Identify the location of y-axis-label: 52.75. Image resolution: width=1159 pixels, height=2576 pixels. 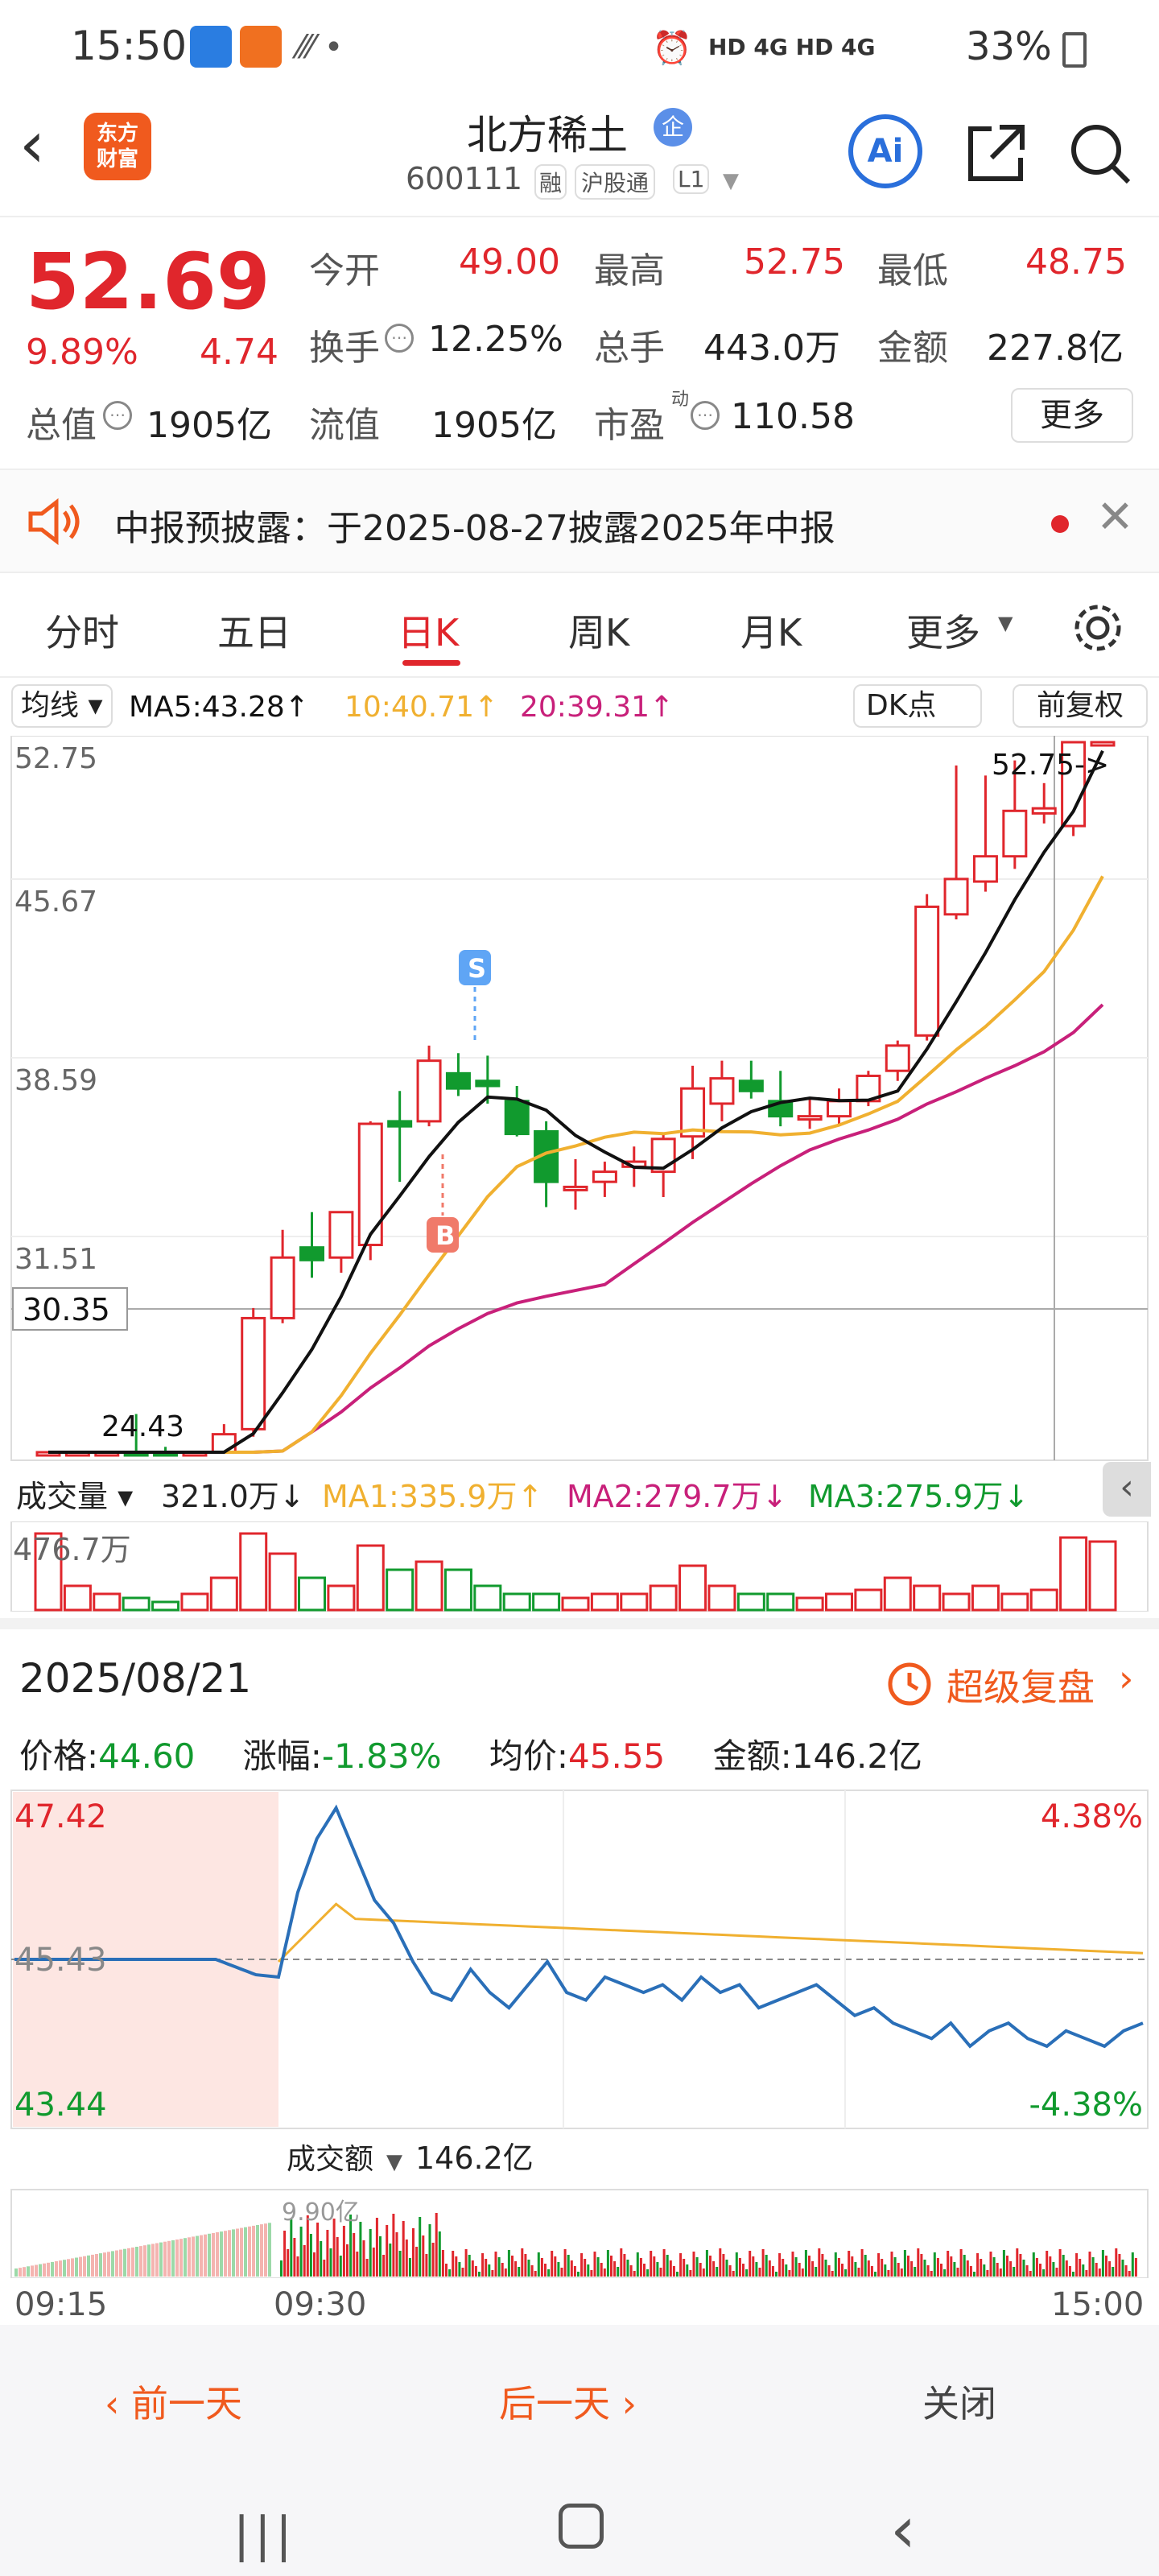
(55, 758).